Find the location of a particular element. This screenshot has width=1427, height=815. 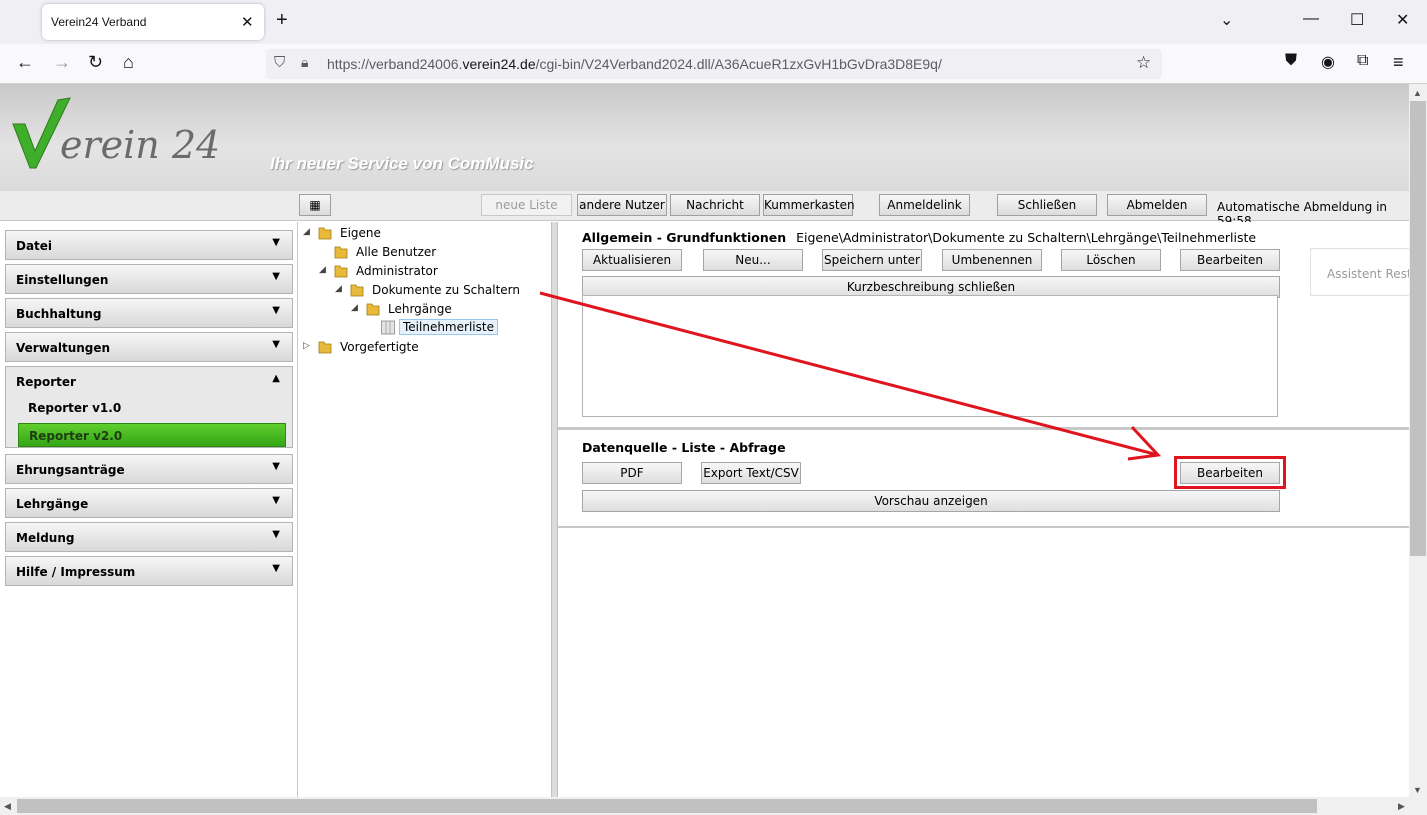

browser-tab-bar: Verein24 Verband ✕ + ⌄ — ☐ ✕ is located at coordinates (713, 22).